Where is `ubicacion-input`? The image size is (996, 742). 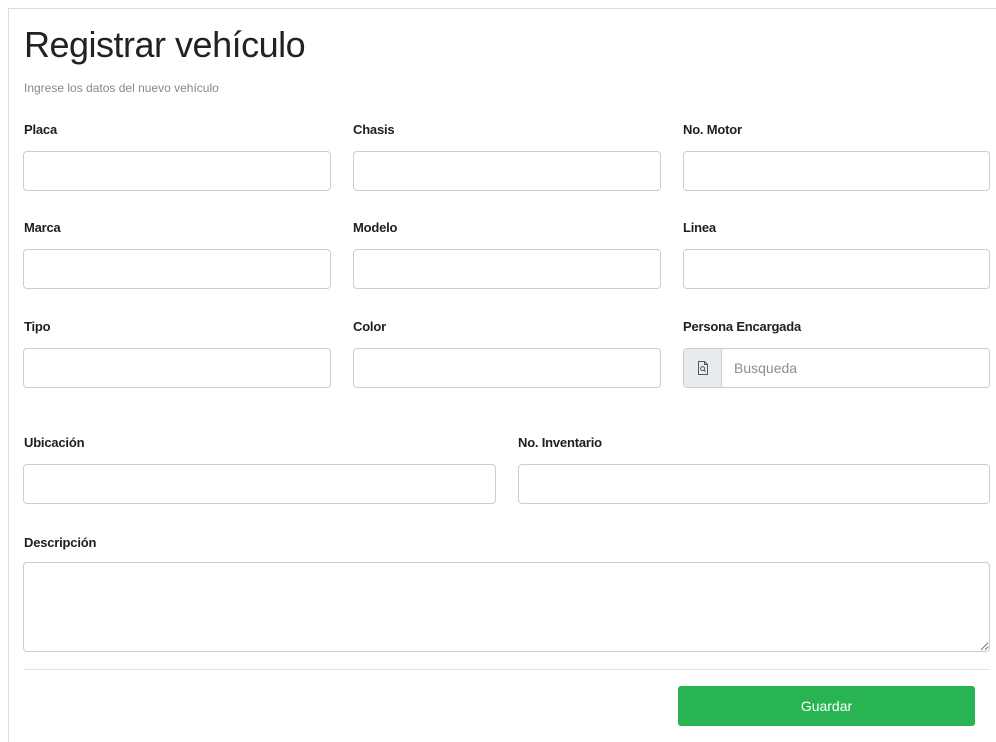 ubicacion-input is located at coordinates (259, 484).